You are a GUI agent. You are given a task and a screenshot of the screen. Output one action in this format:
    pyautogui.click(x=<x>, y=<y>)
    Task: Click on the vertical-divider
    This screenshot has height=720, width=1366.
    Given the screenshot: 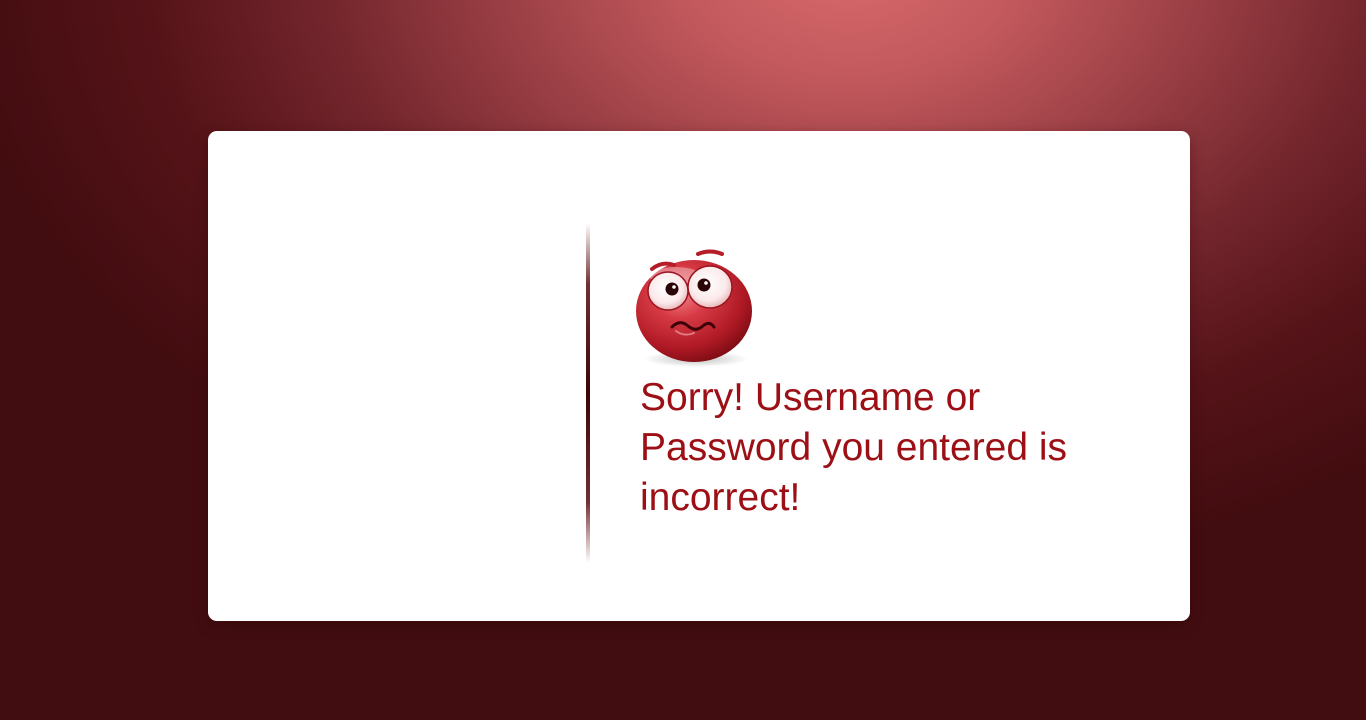 What is the action you would take?
    pyautogui.click(x=588, y=393)
    